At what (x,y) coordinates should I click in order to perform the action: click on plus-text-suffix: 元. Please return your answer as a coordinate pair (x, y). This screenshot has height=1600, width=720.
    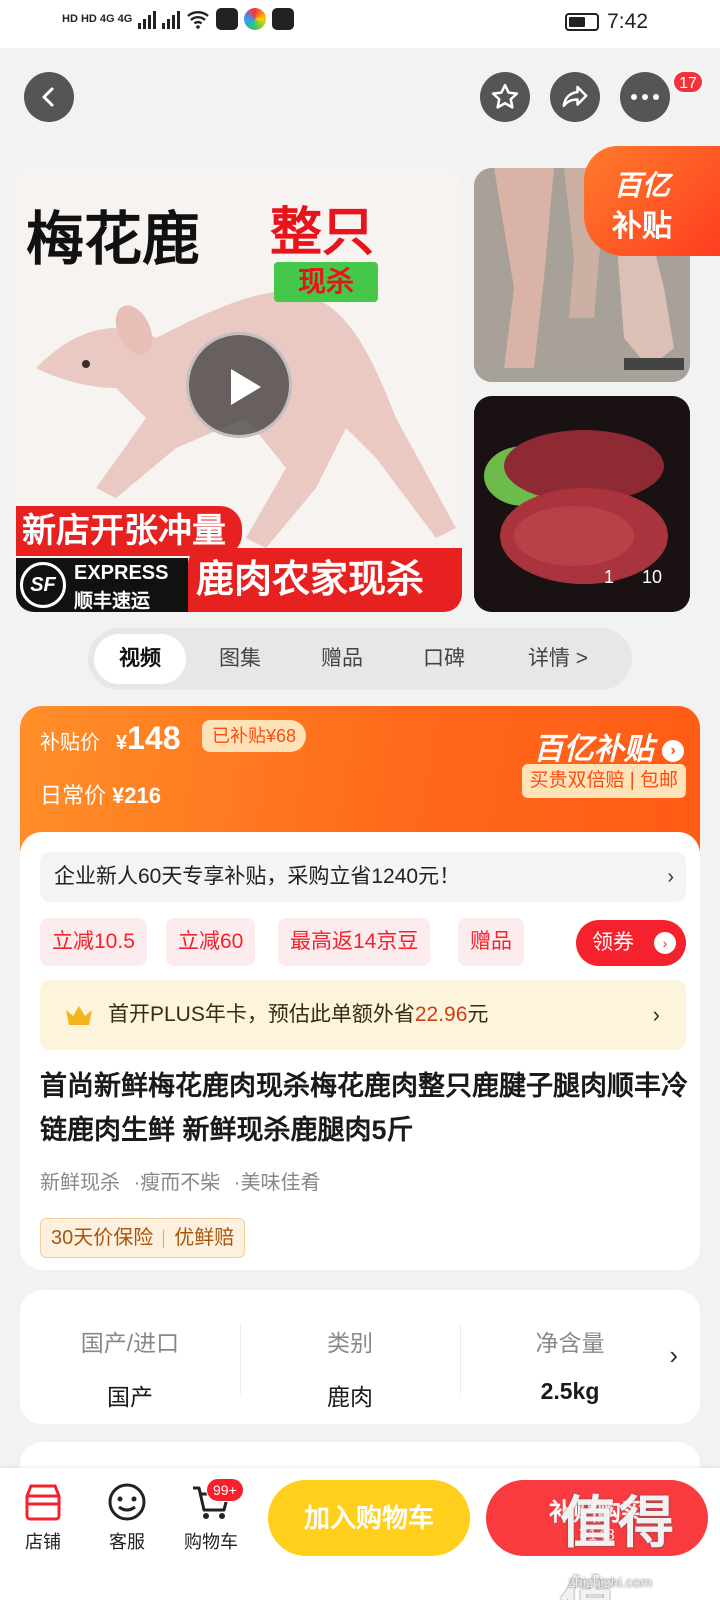
    Looking at the image, I should click on (478, 1014).